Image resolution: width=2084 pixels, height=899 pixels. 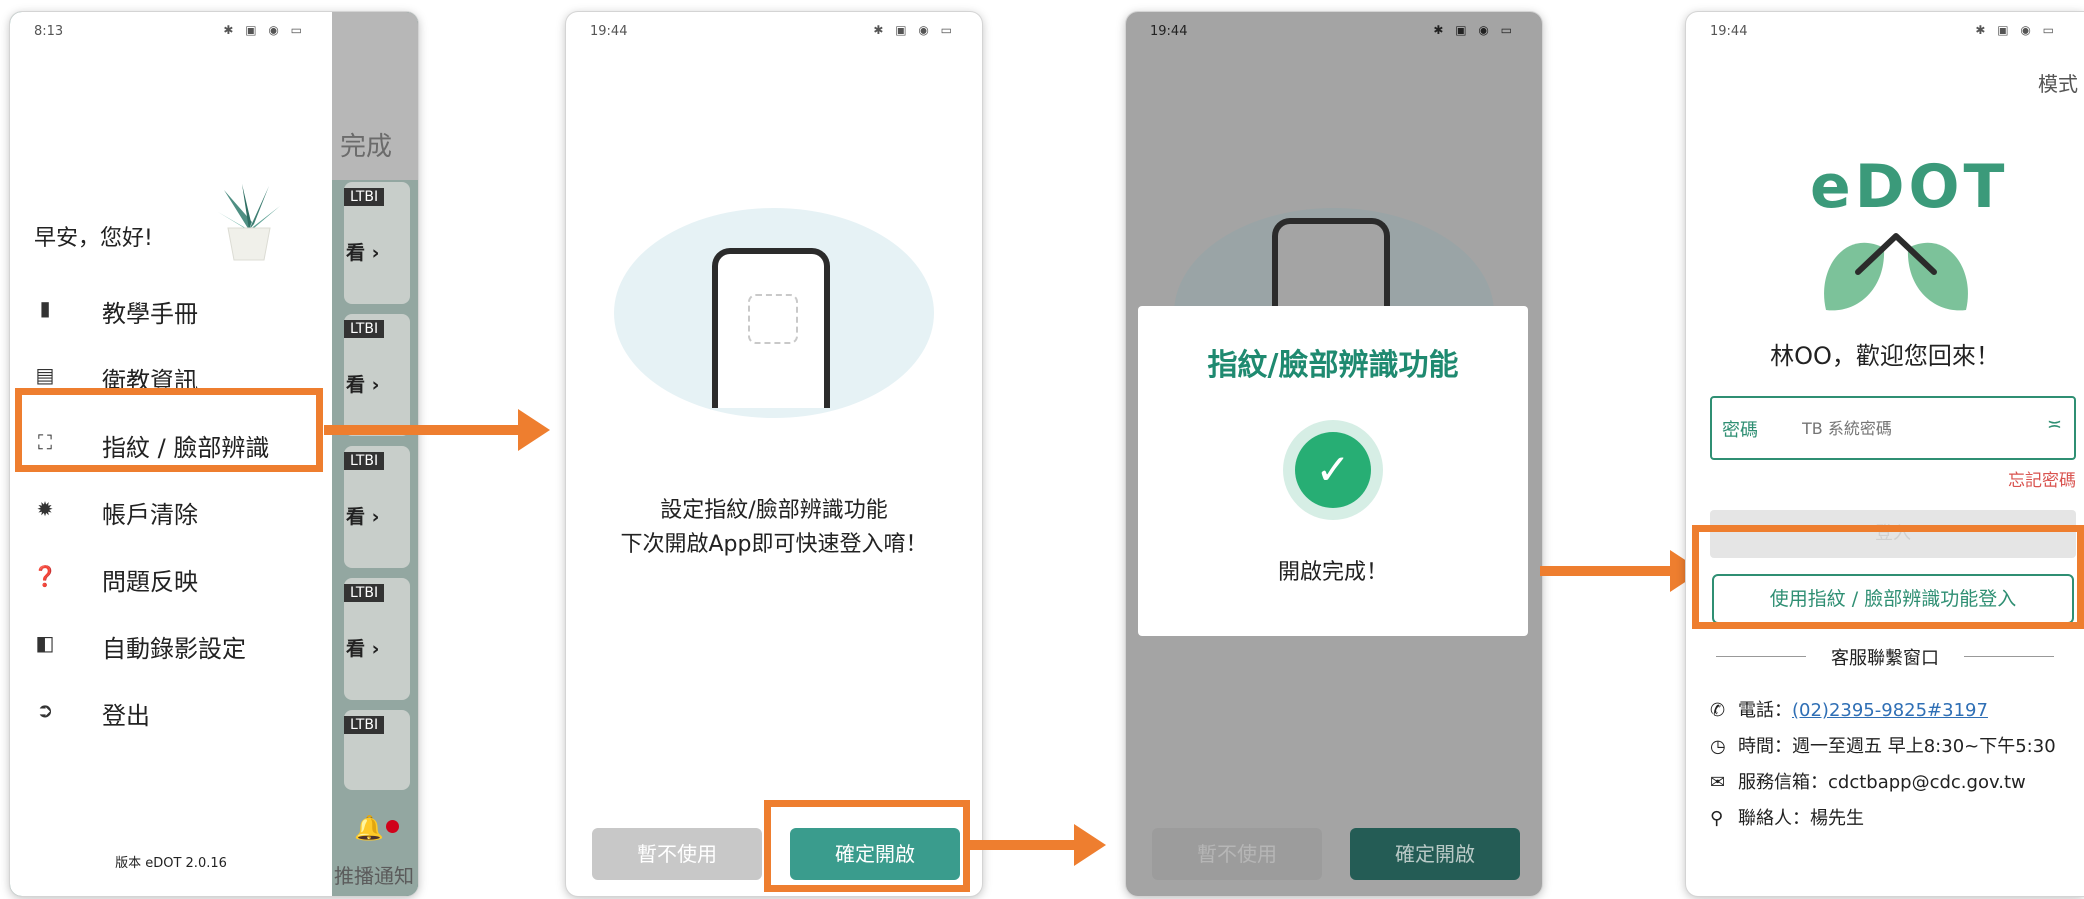 I want to click on menu-label: 問題反映, so click(x=150, y=582).